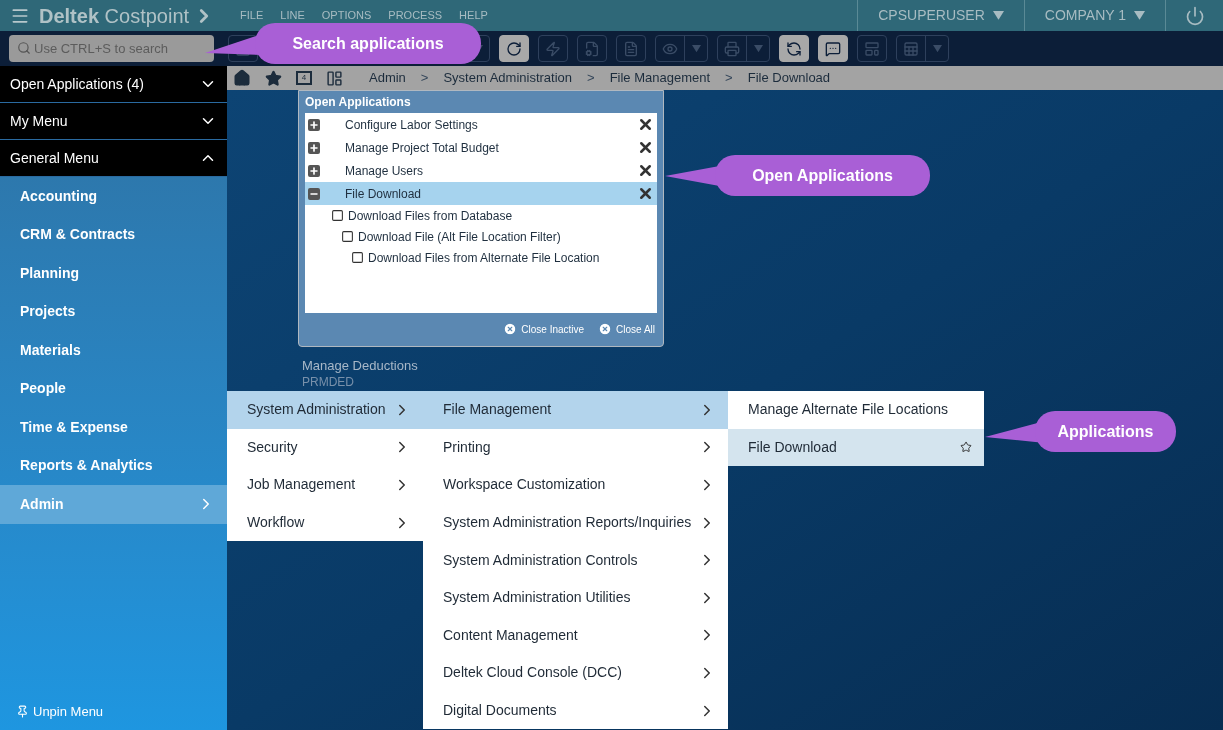 This screenshot has width=1223, height=730. I want to click on sidebar-section: My Menu, so click(113, 121).